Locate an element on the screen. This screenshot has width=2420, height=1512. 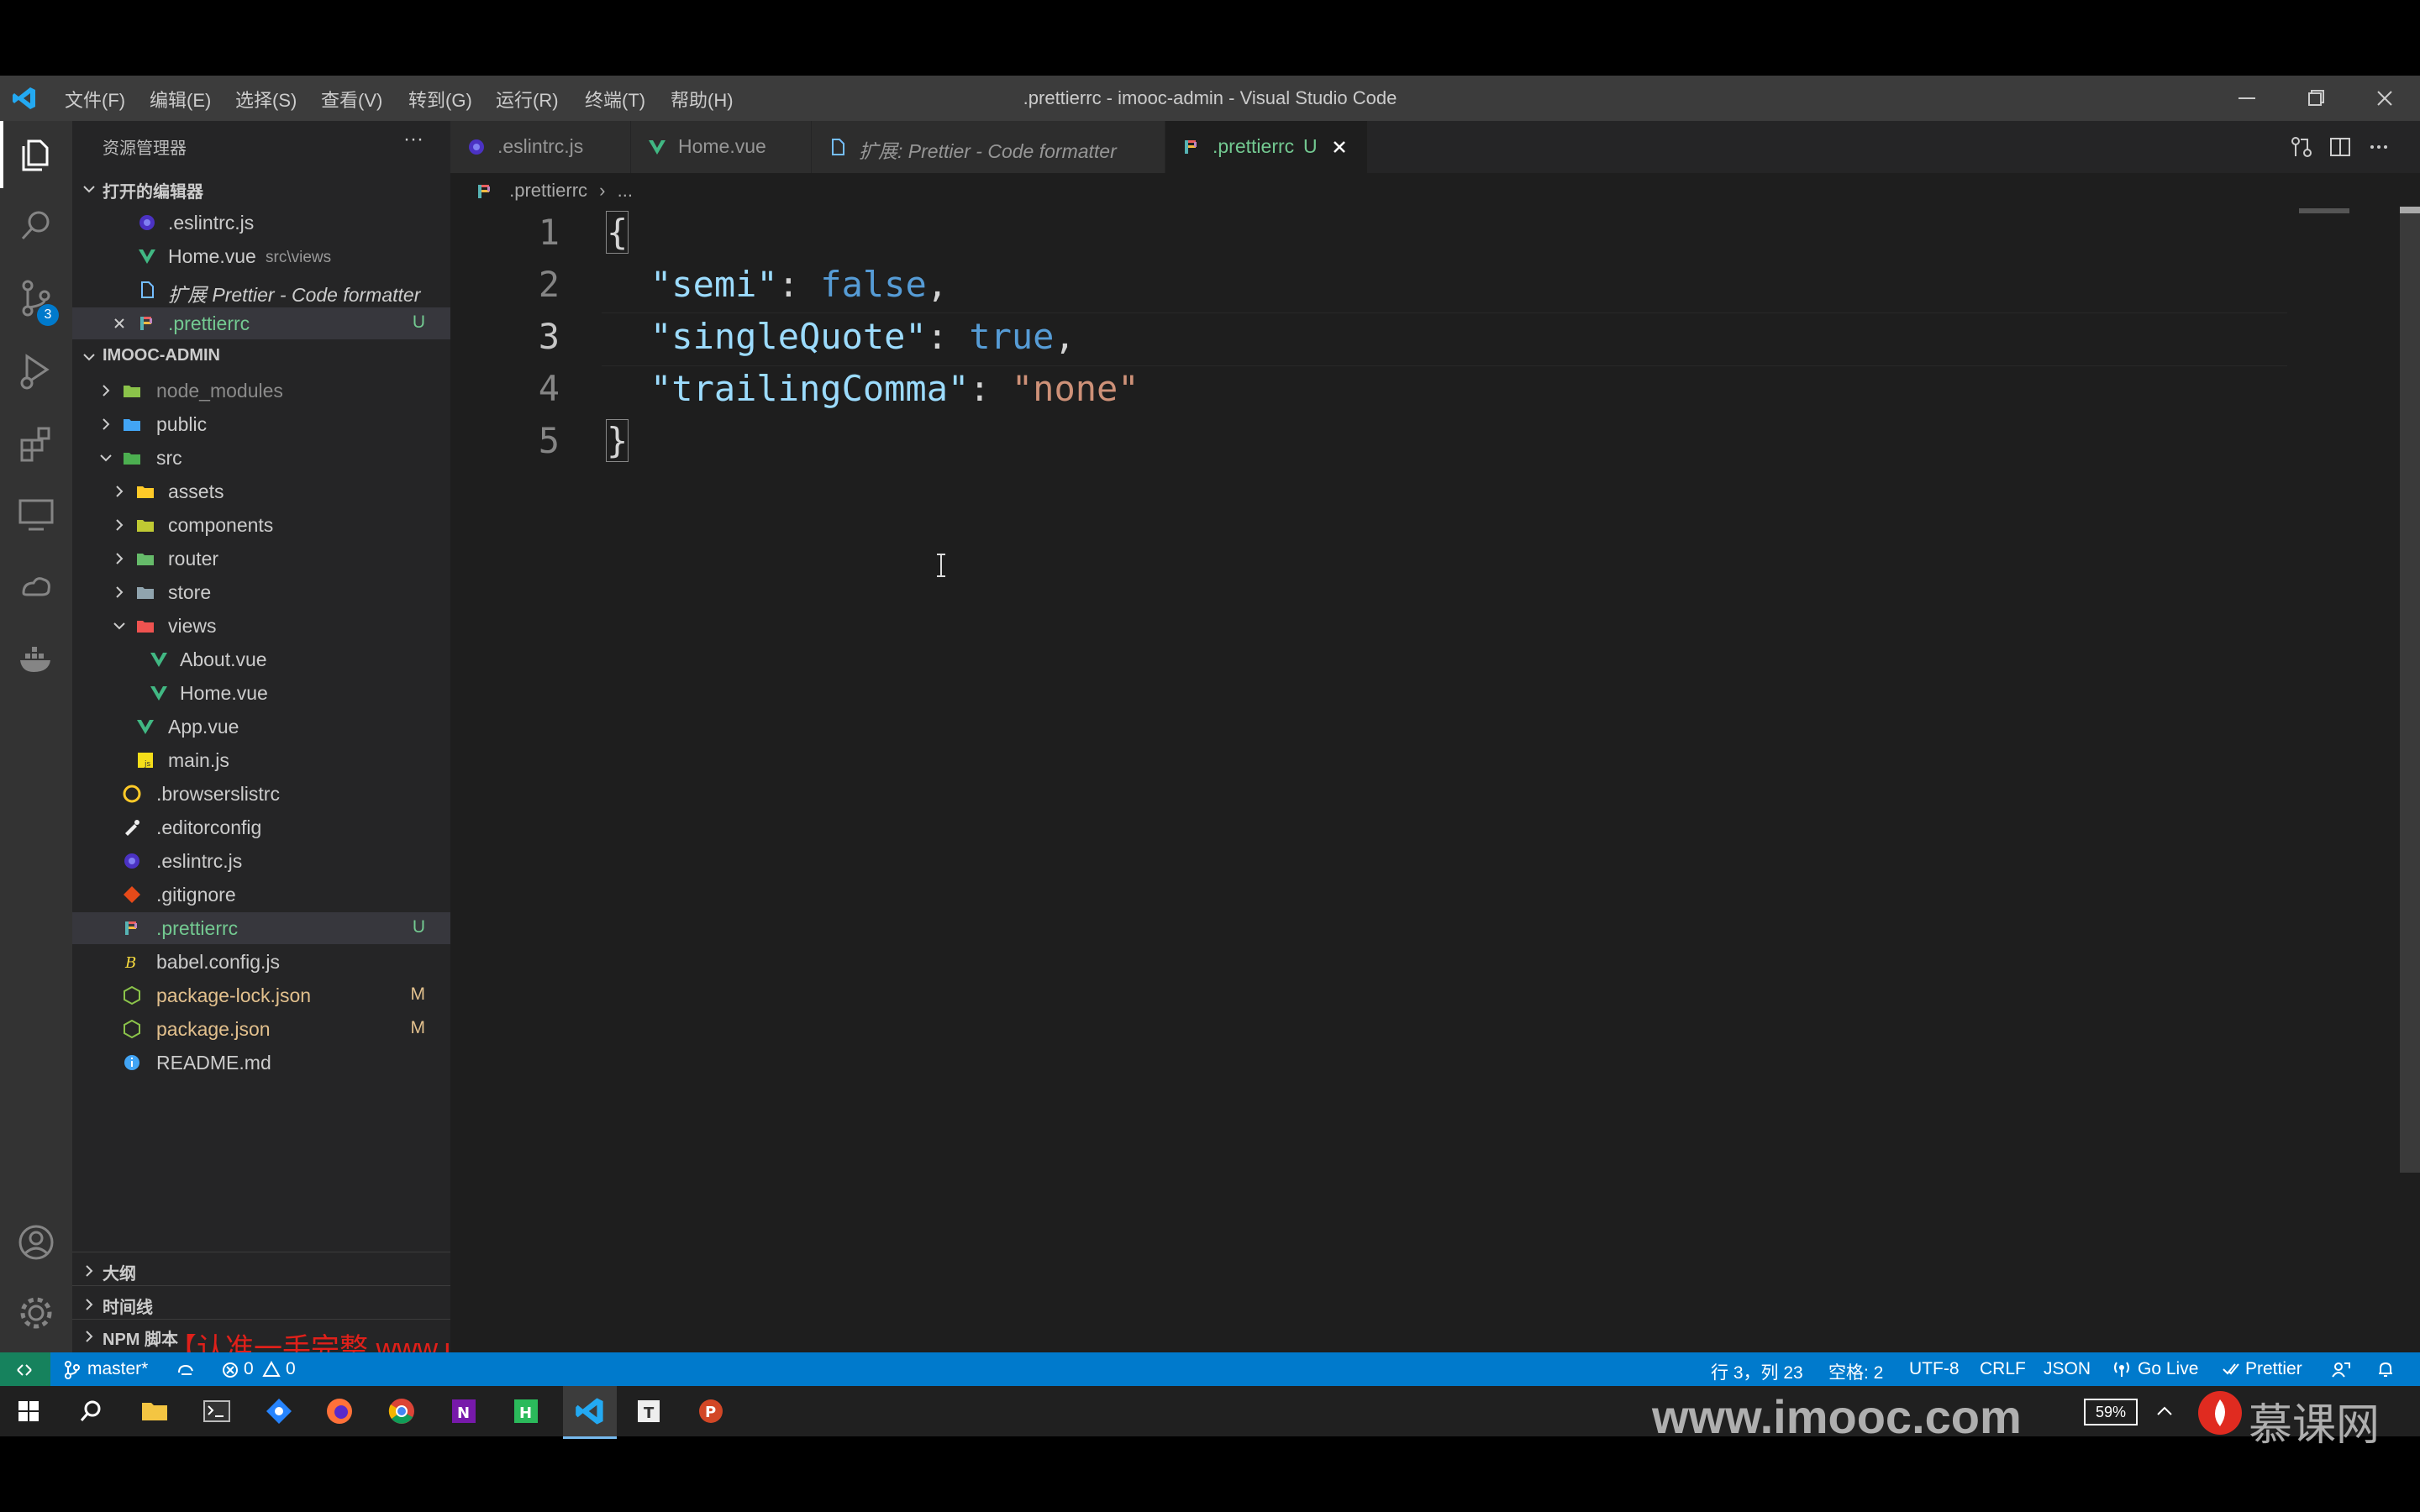
open-editor-item: Home.vue src\views is located at coordinates (261, 256).